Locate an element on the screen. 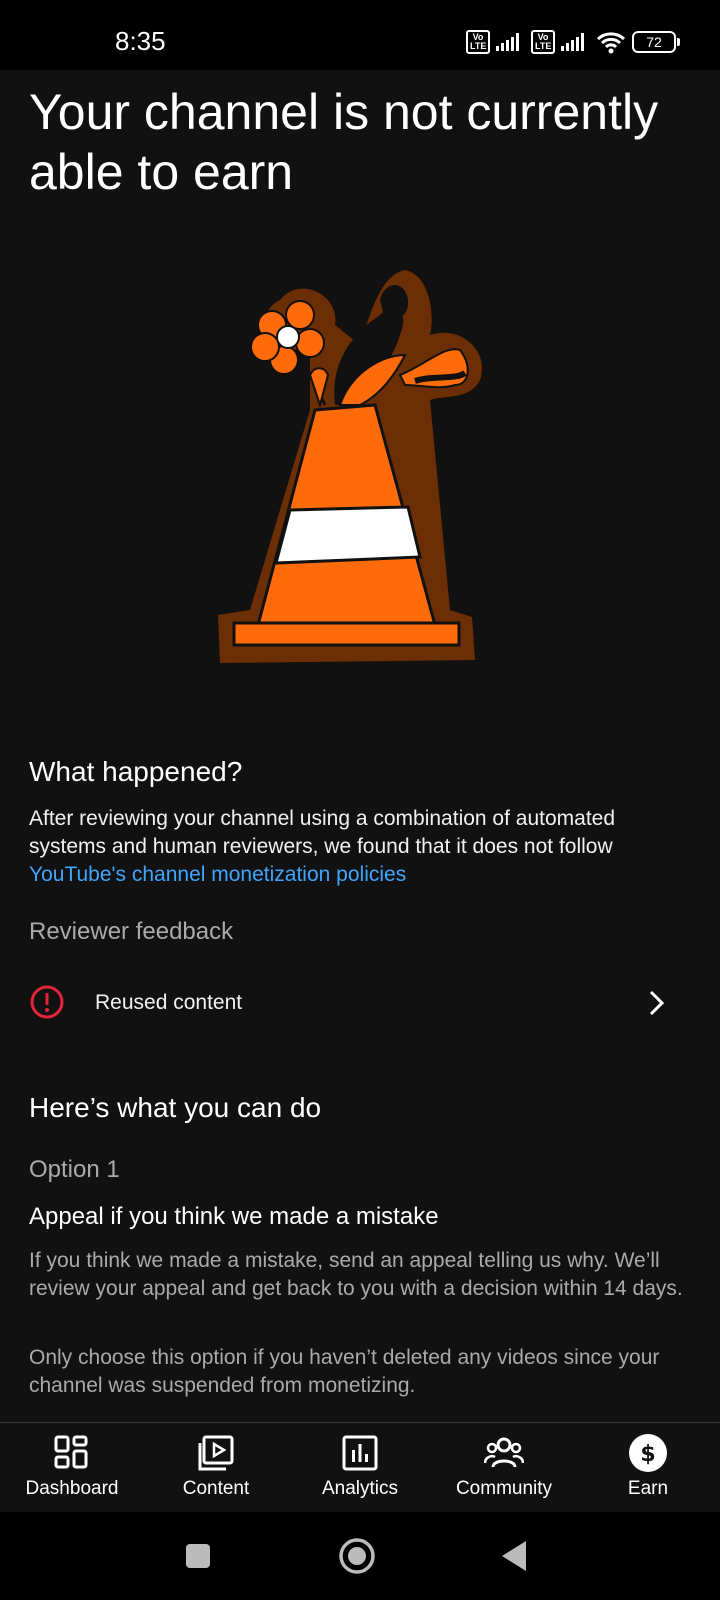 The width and height of the screenshot is (720, 1600). what-you-can-do-heading: Here’s what you can do is located at coordinates (175, 1107).